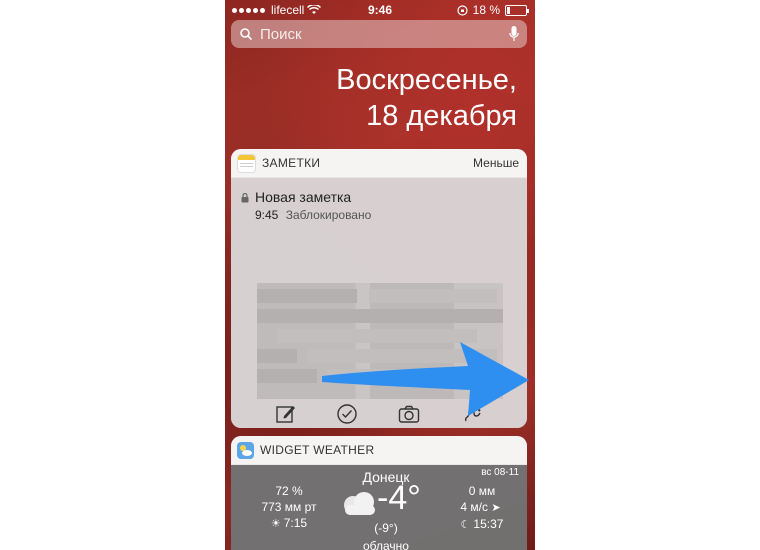 This screenshot has height=550, width=760. Describe the element at coordinates (303, 197) in the screenshot. I see `note-title: Новая заметка` at that location.